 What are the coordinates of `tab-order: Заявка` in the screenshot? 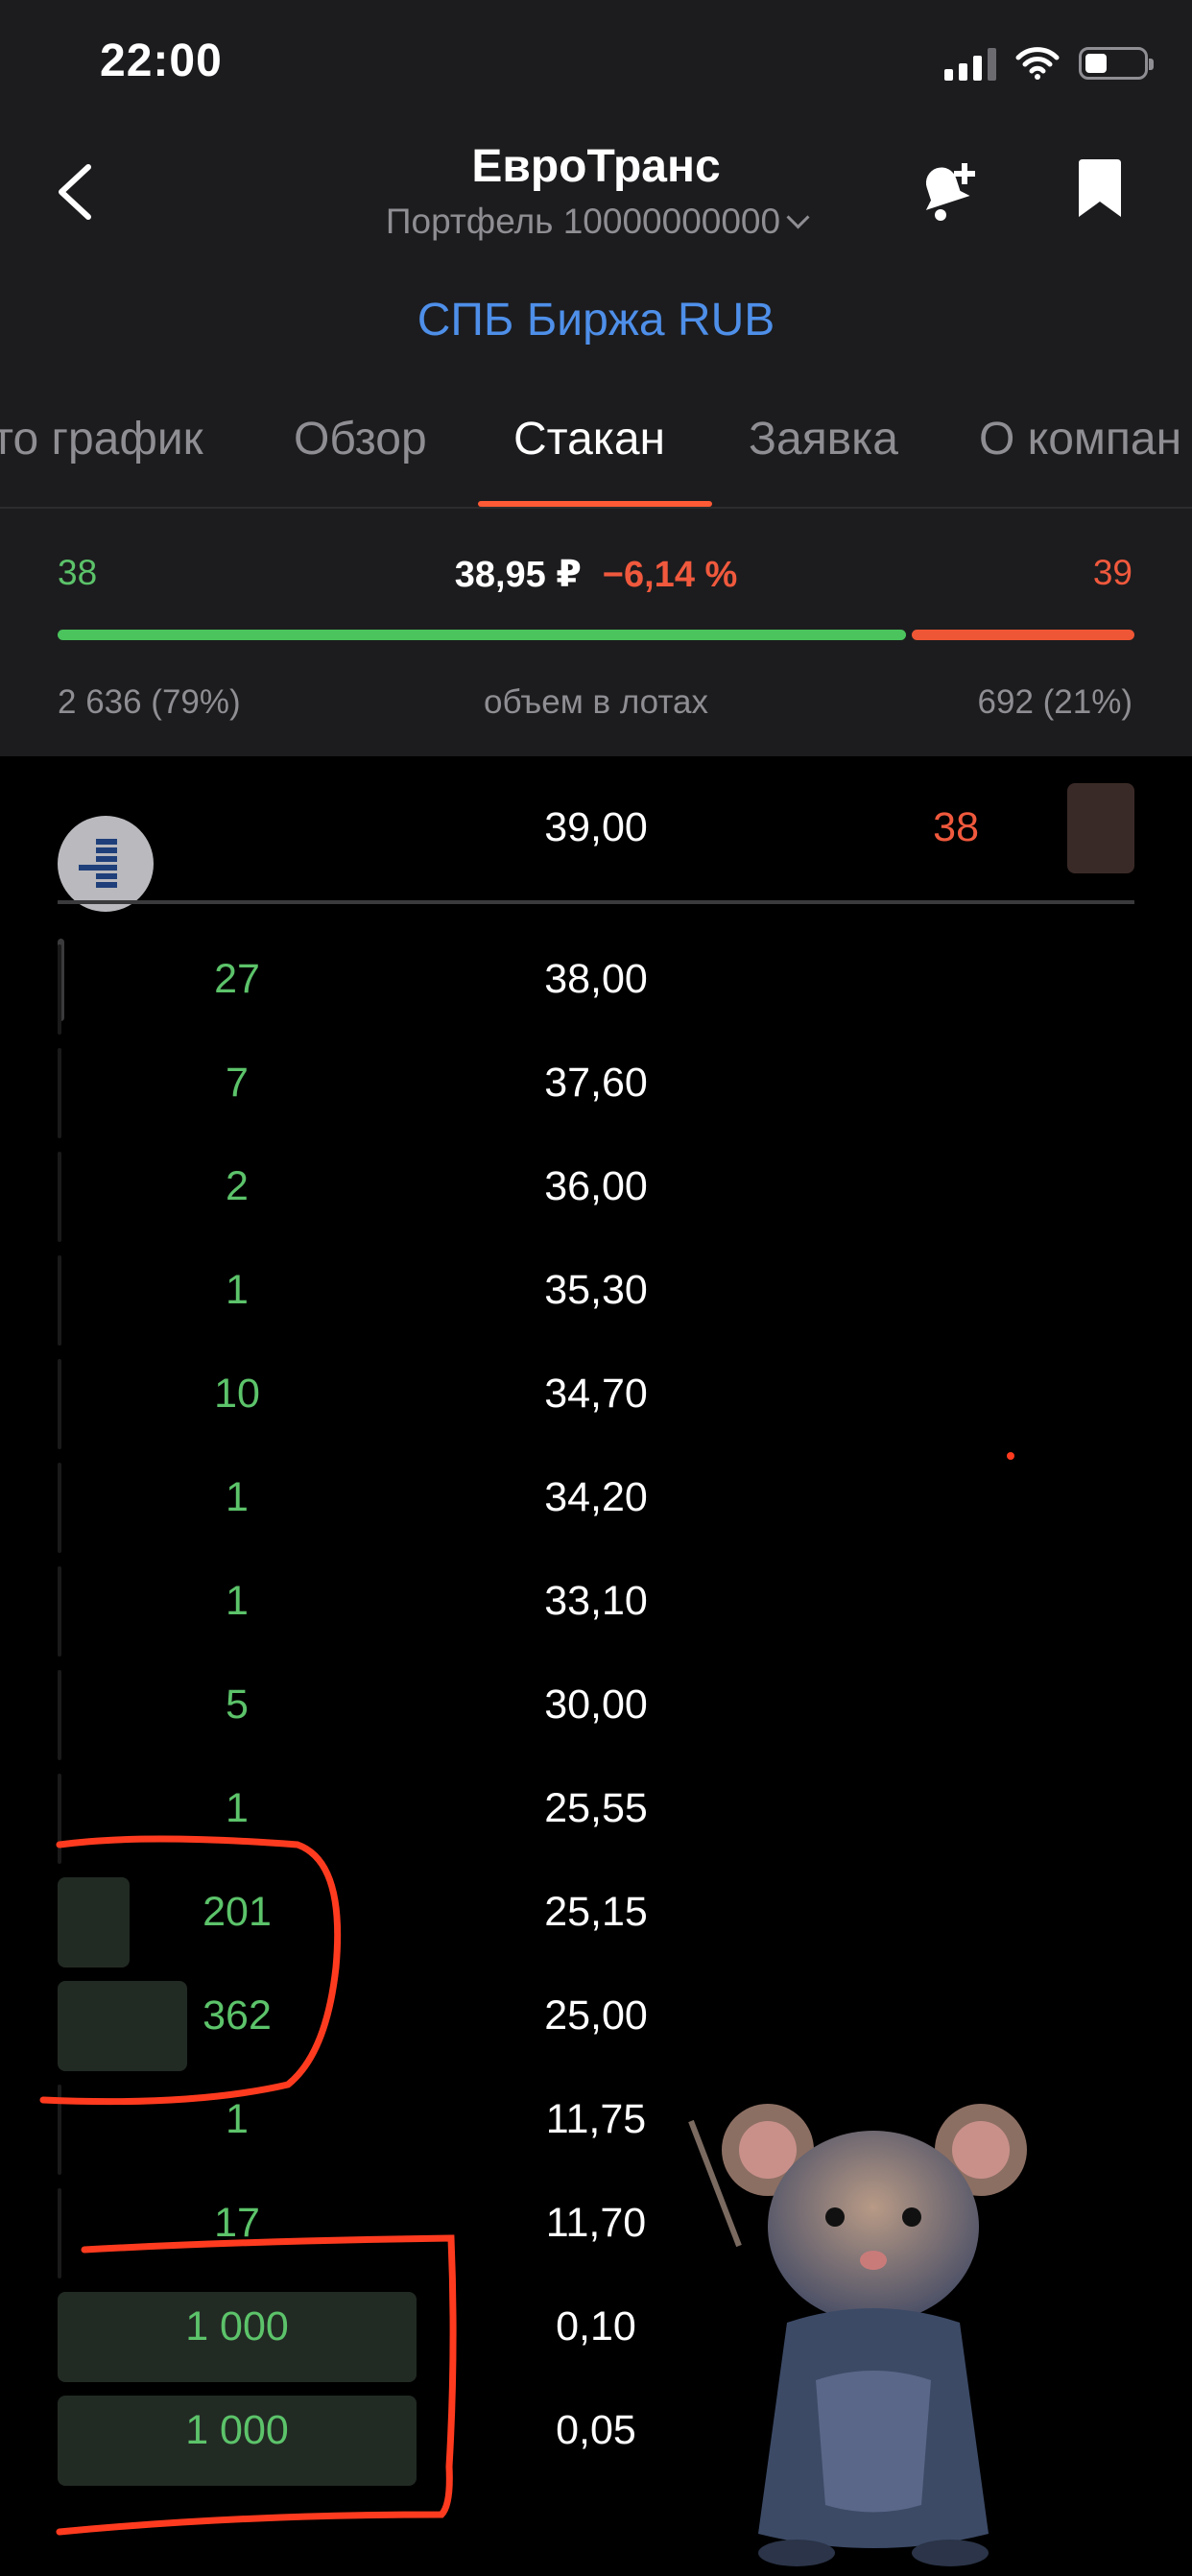 It's located at (823, 439).